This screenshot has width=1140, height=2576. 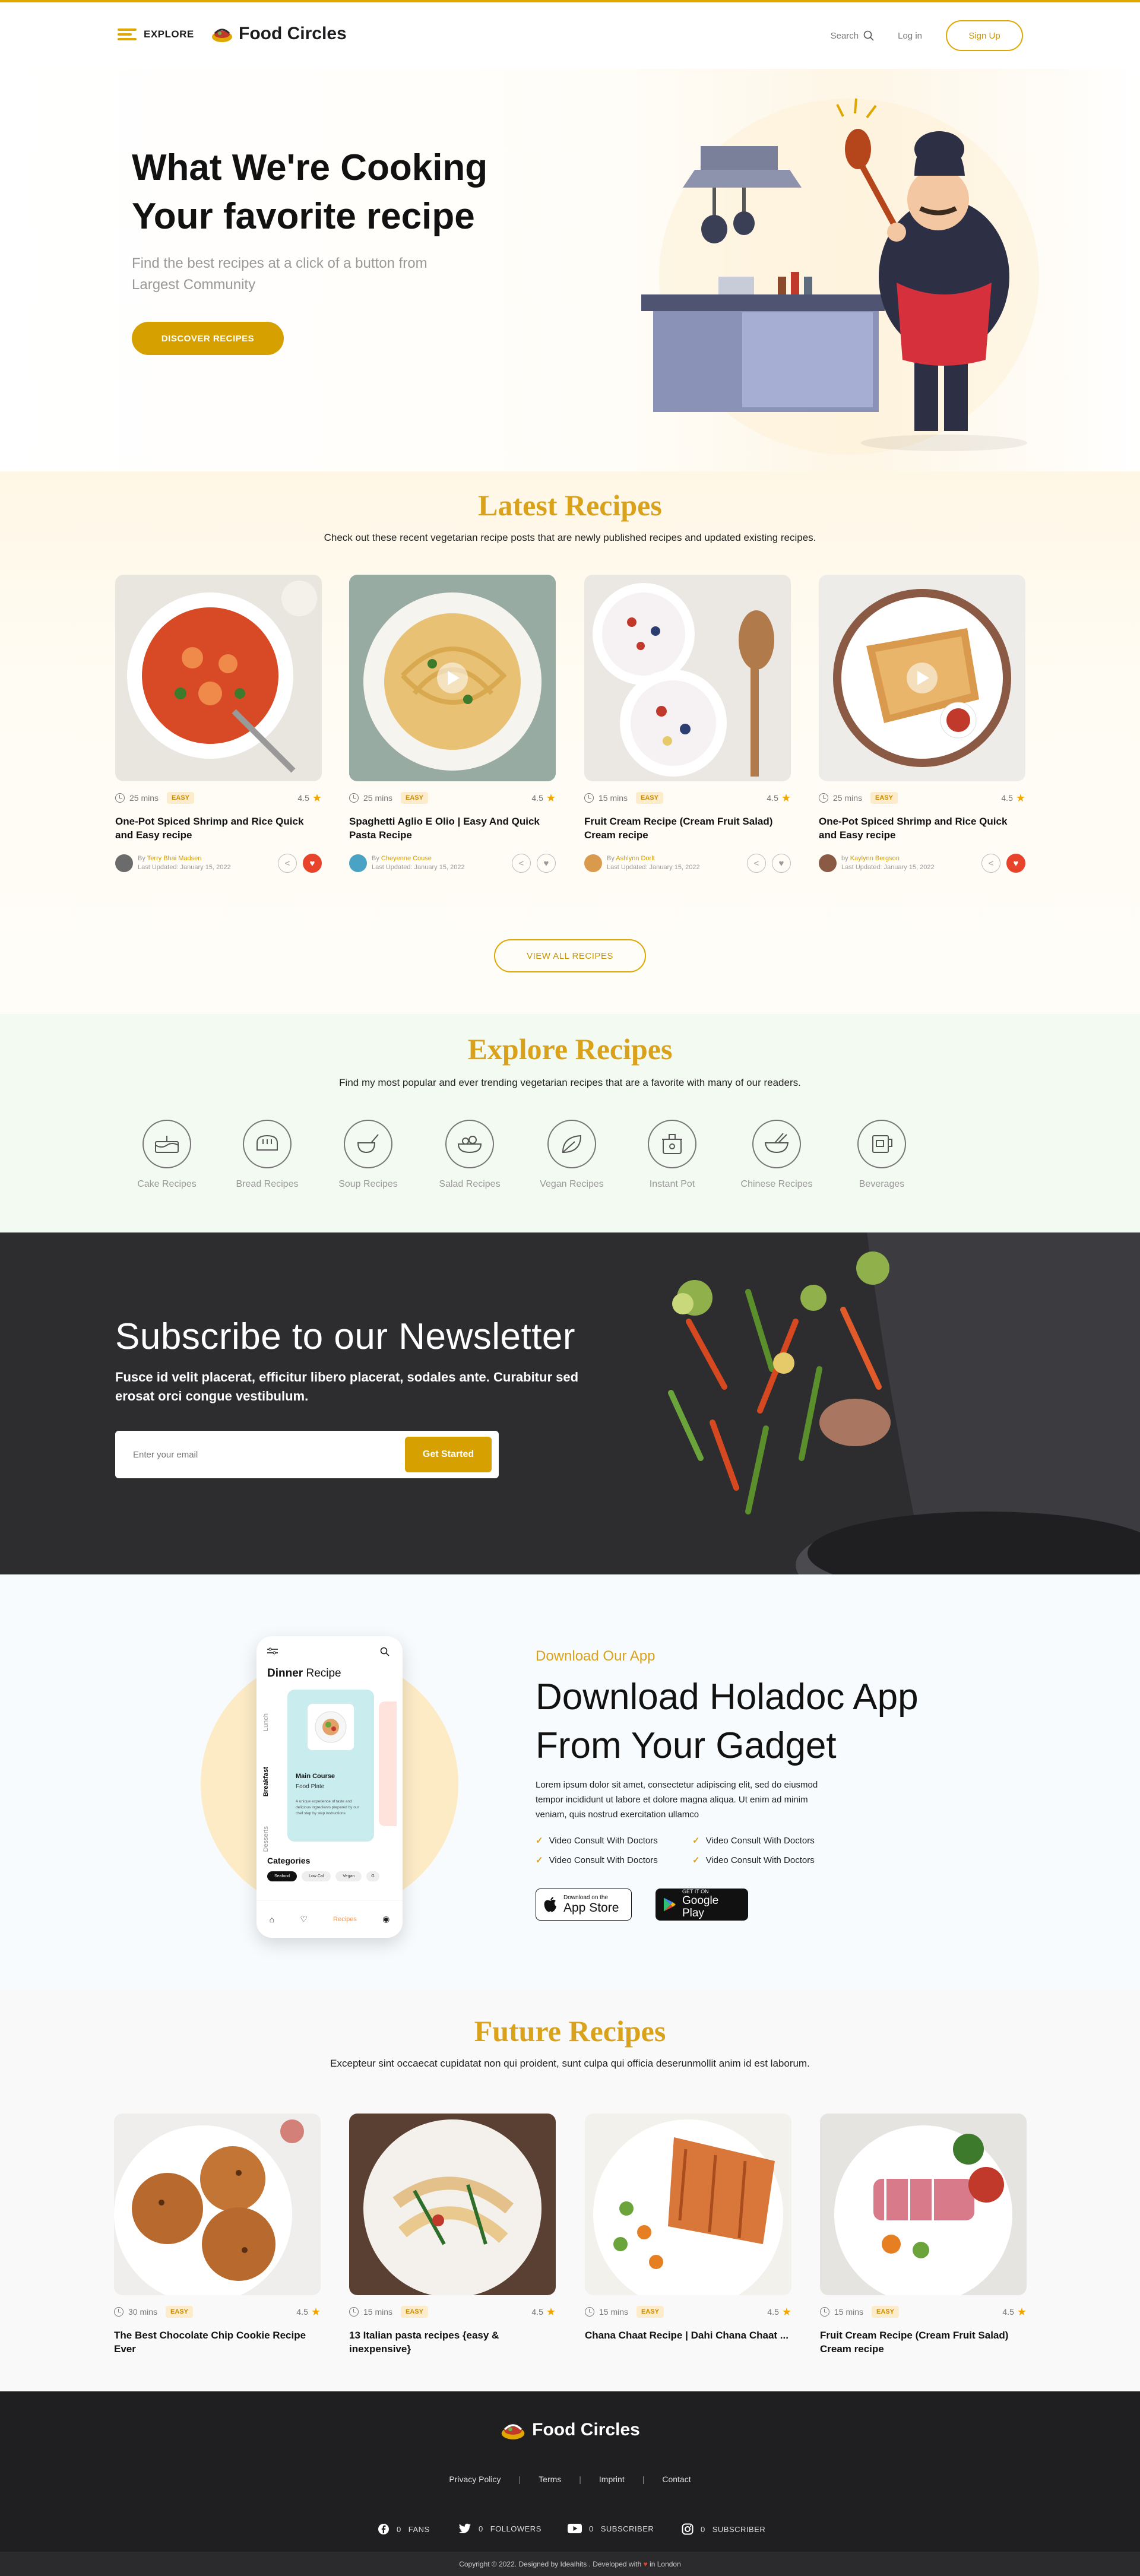 What do you see at coordinates (635, 859) in the screenshot?
I see `author-name: Ashlynn Dorlt` at bounding box center [635, 859].